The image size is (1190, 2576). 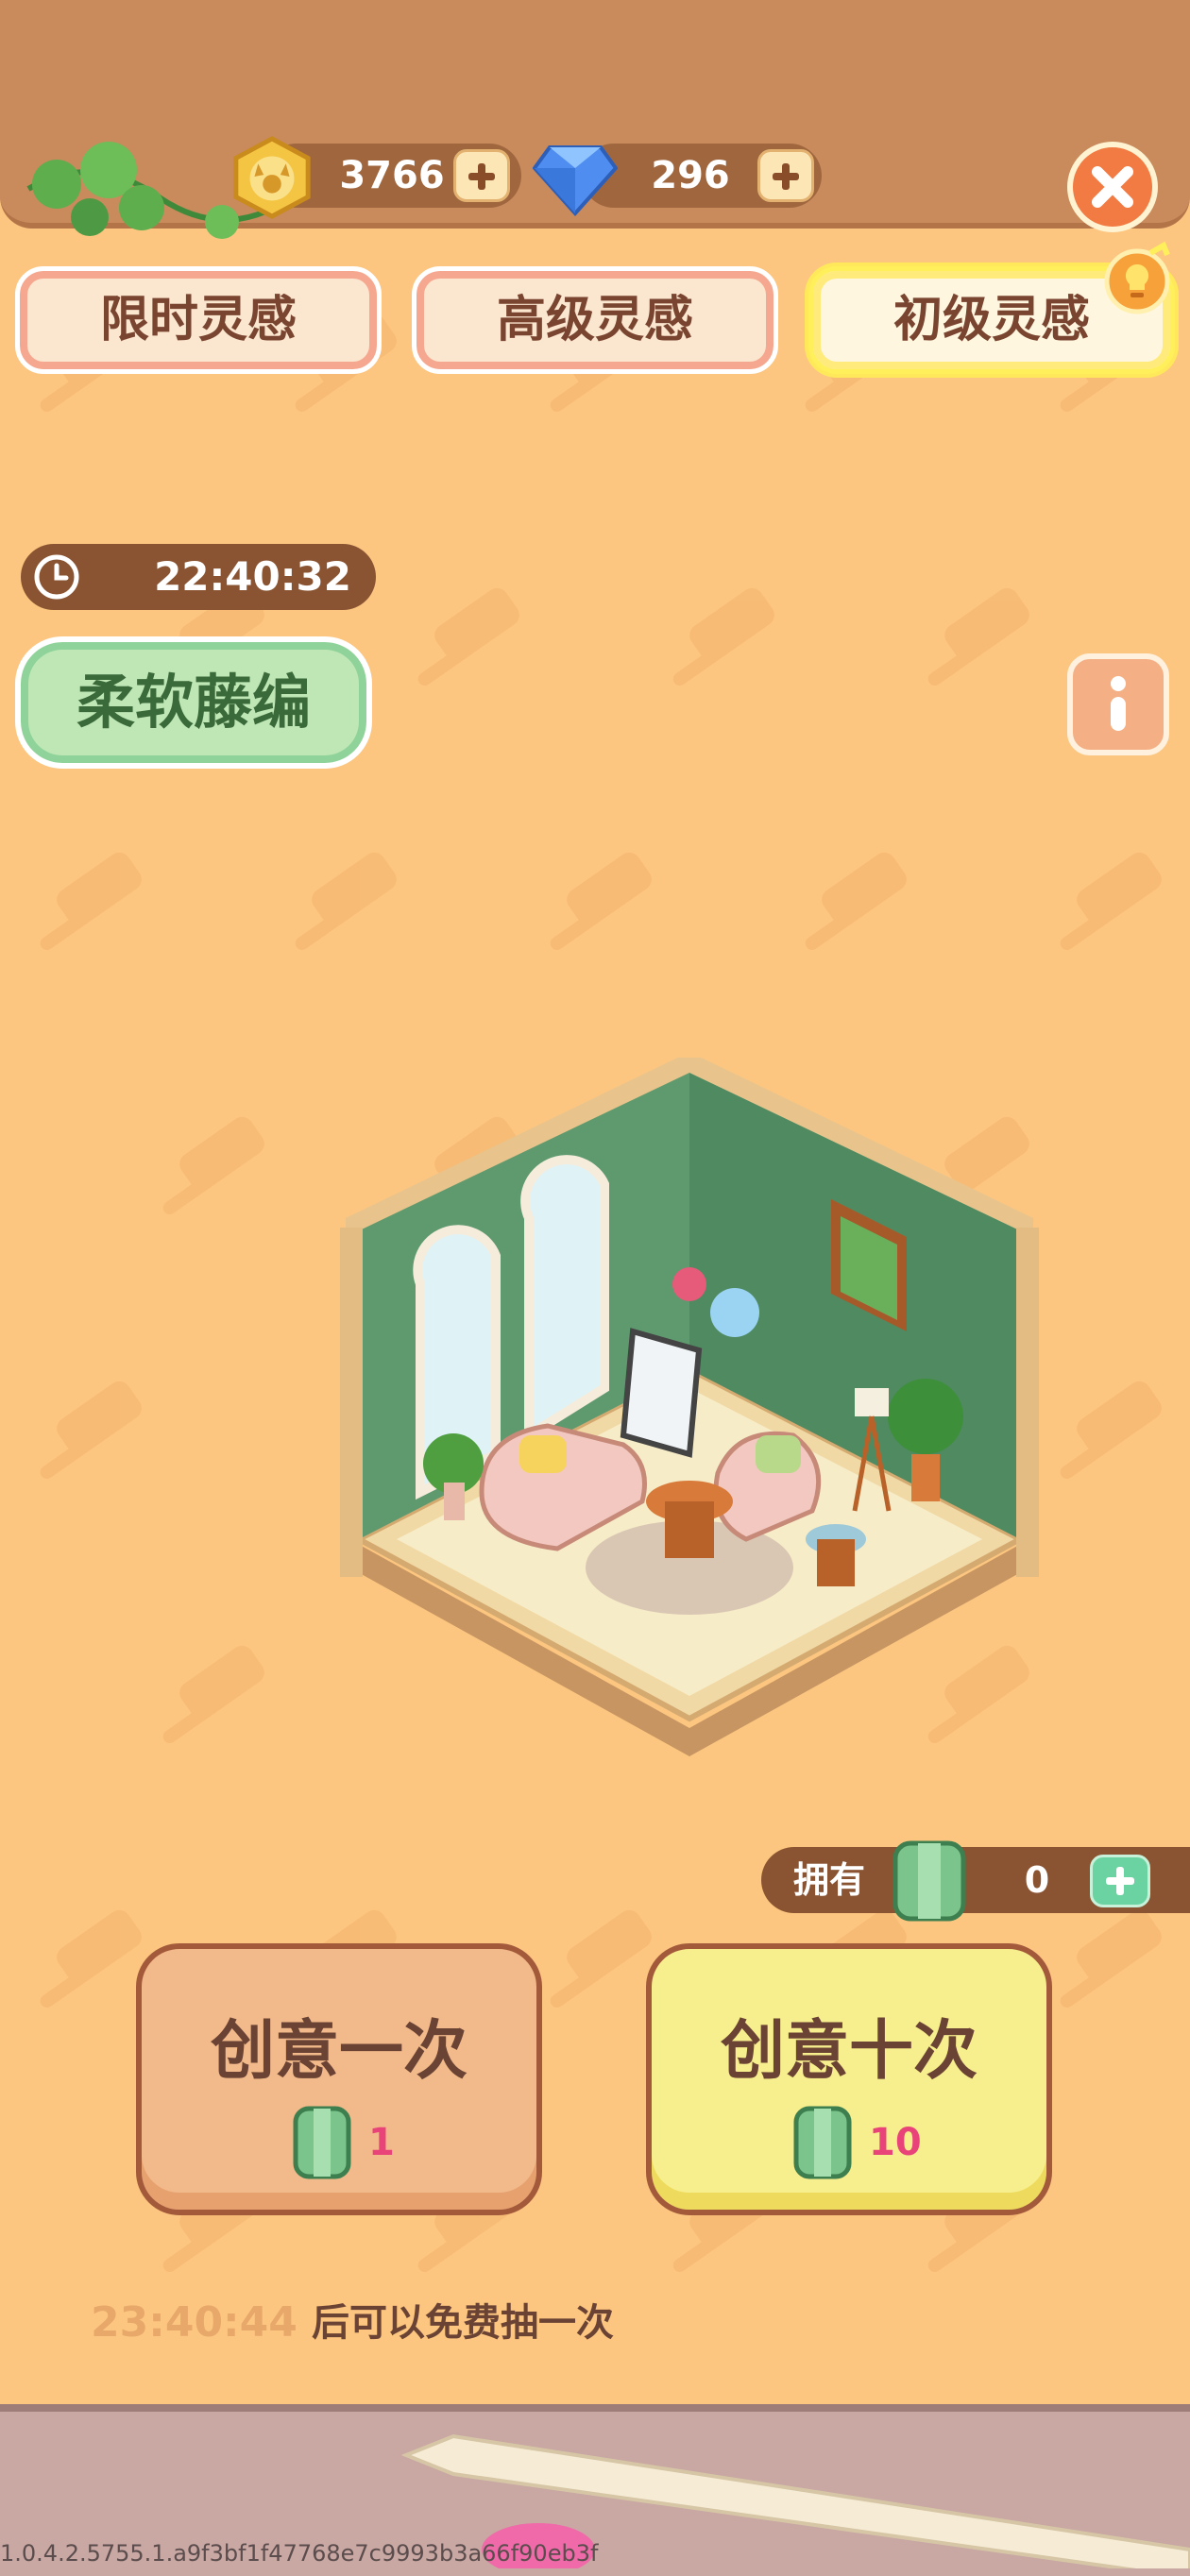 I want to click on add-gems-button, so click(x=785, y=175).